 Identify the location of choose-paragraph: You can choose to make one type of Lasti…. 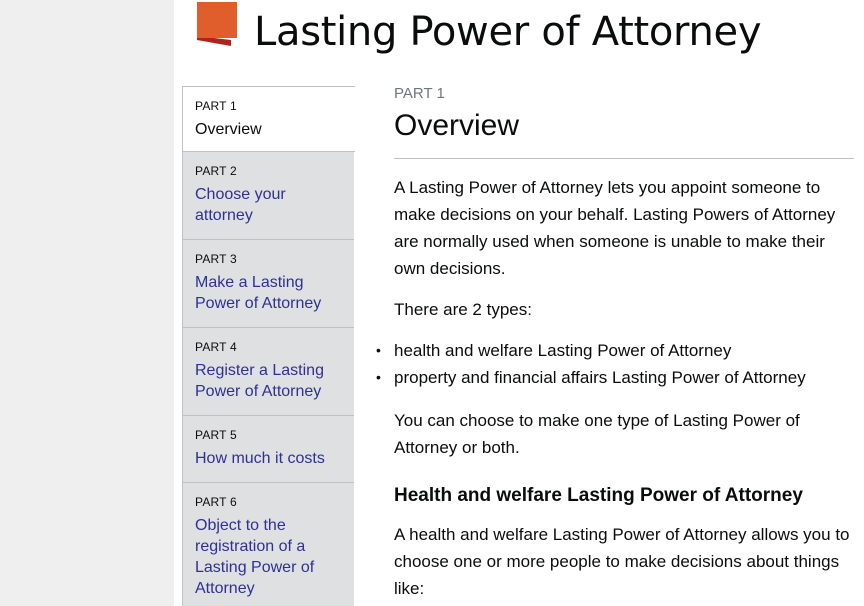
(597, 434).